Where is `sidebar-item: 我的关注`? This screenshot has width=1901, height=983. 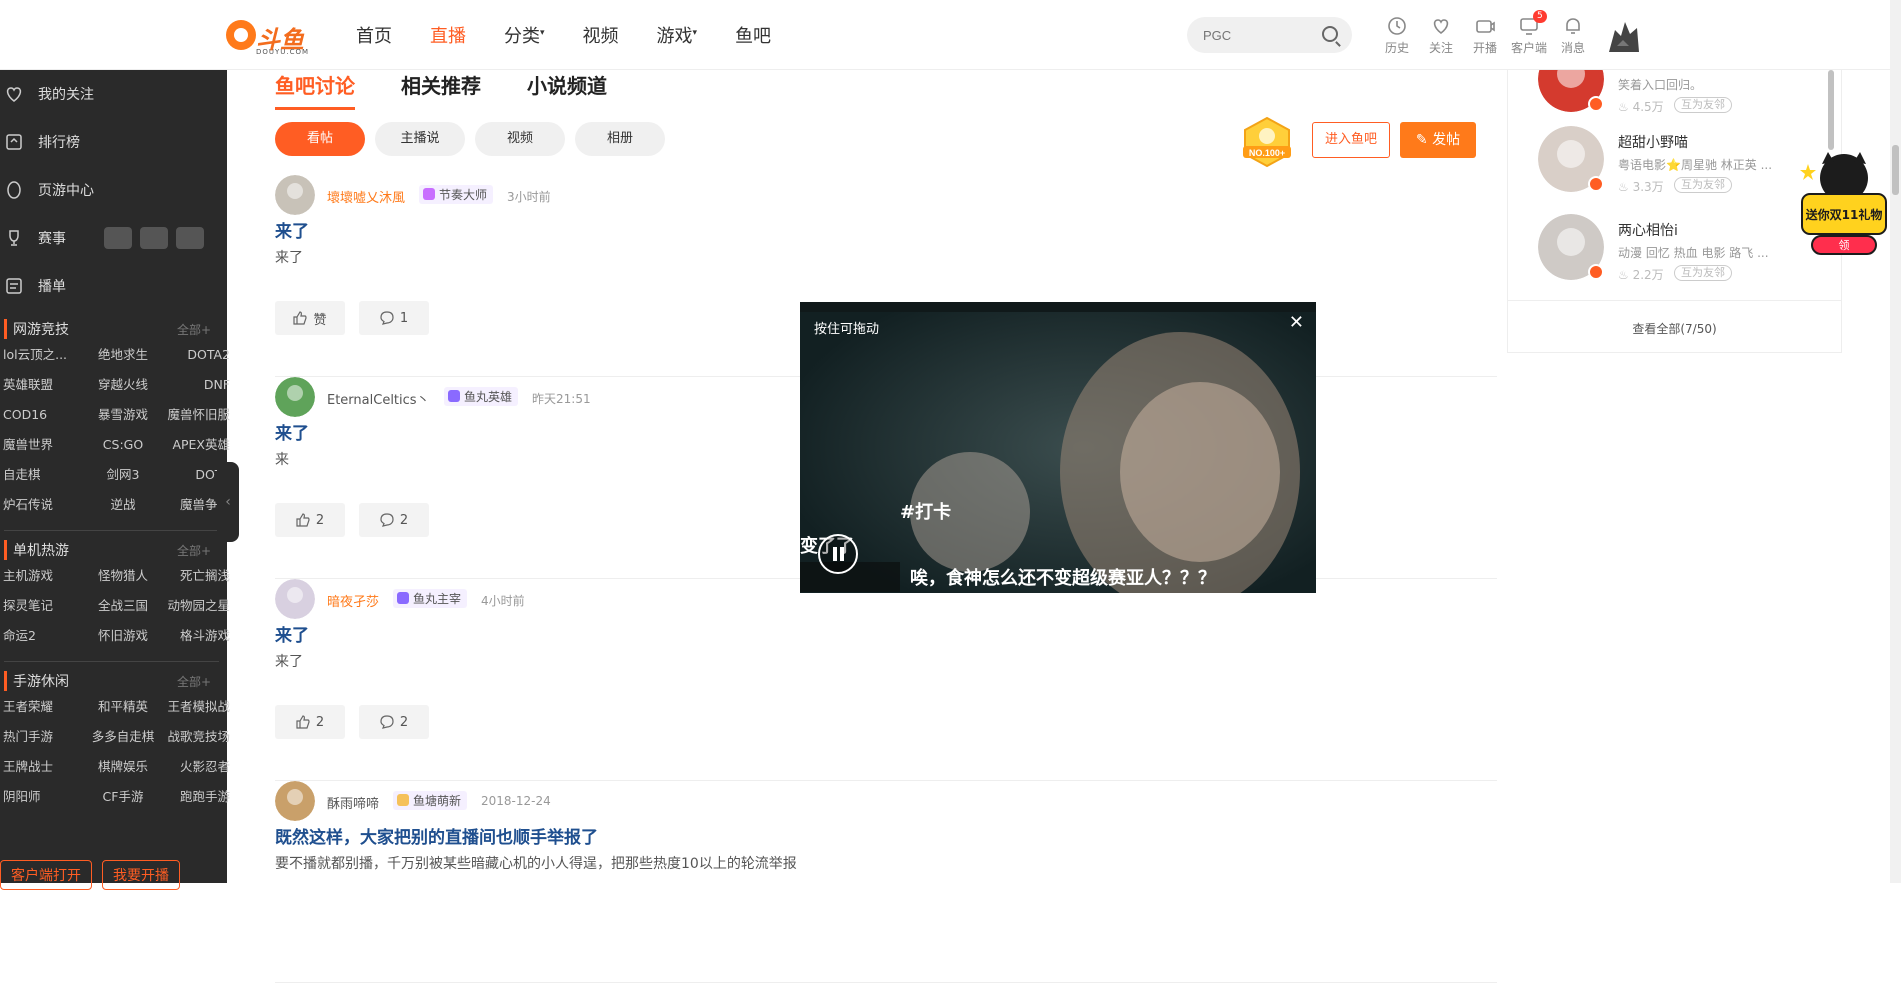 sidebar-item: 我的关注 is located at coordinates (113, 94).